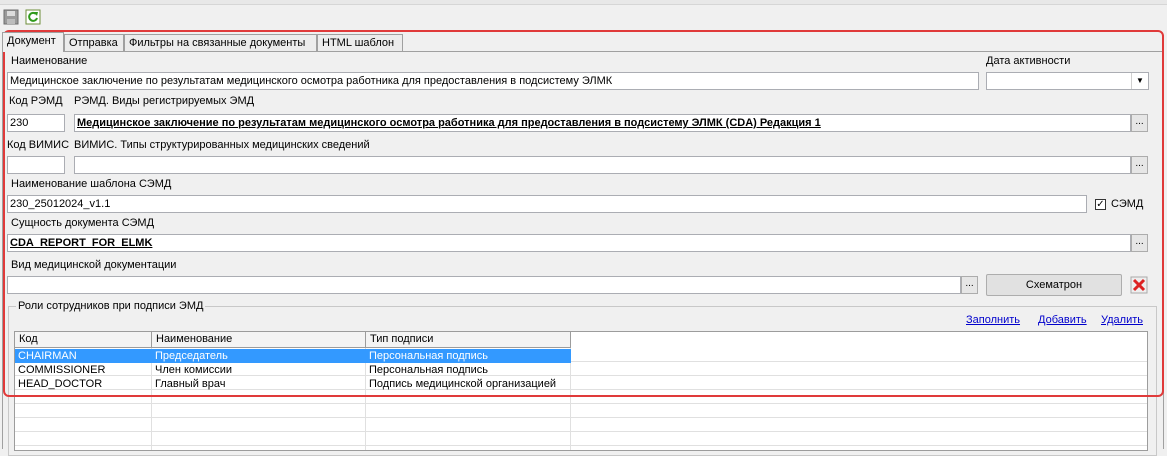 The height and width of the screenshot is (456, 1167). I want to click on activity-date-label: Дата активности, so click(1028, 61).